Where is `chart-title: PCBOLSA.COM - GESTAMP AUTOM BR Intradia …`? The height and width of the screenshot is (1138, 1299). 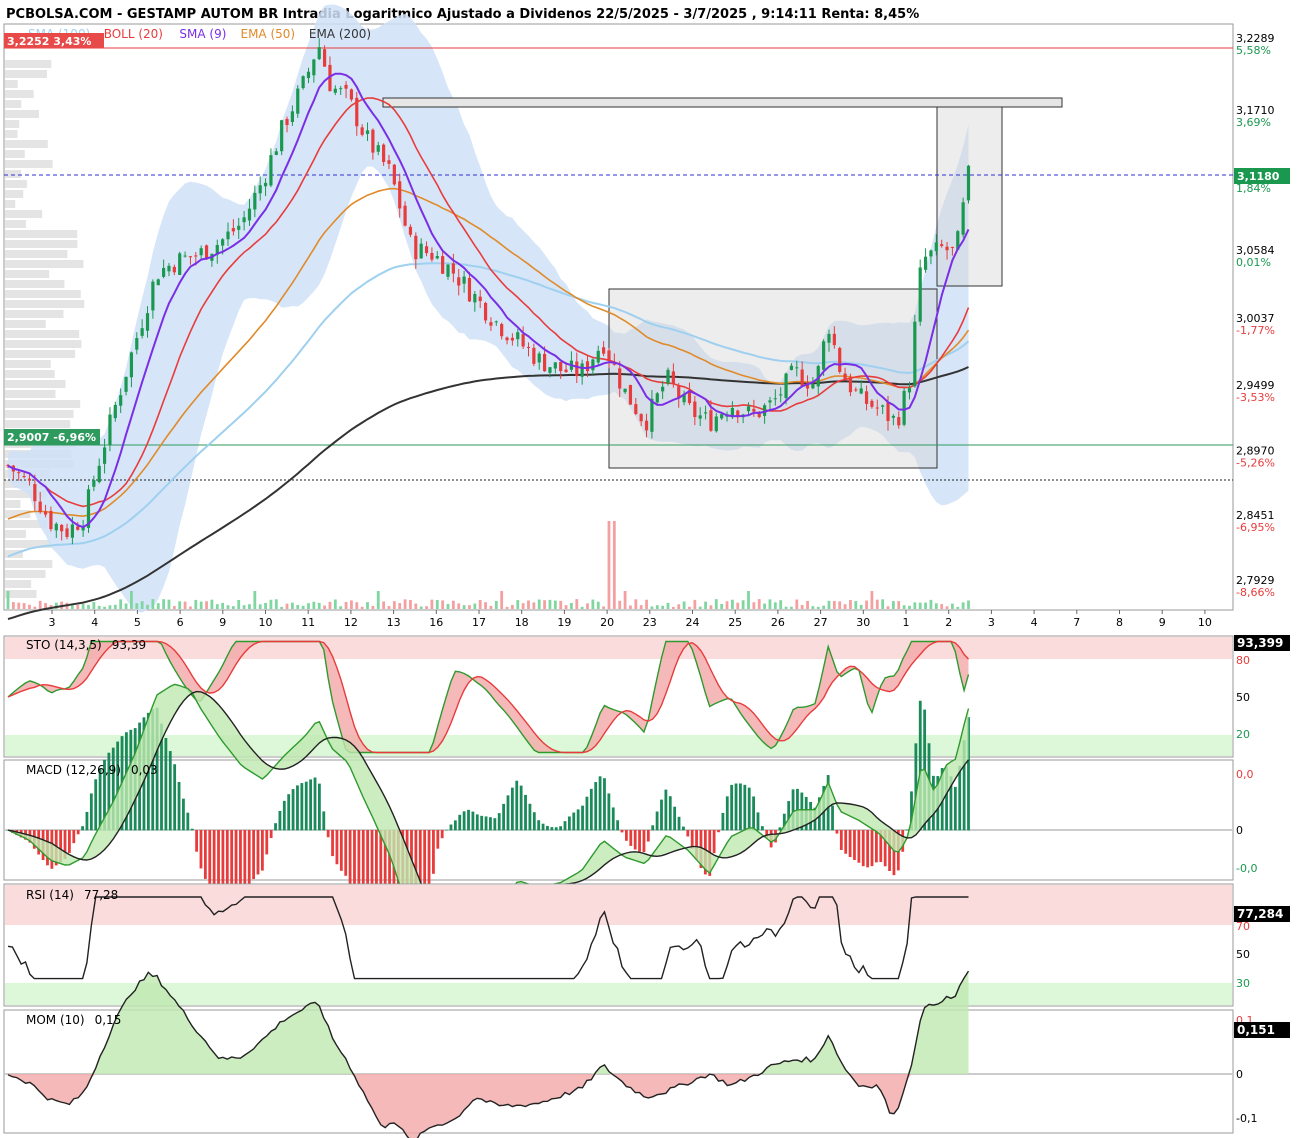
chart-title: PCBOLSA.COM - GESTAMP AUTOM BR Intradia … is located at coordinates (462, 14).